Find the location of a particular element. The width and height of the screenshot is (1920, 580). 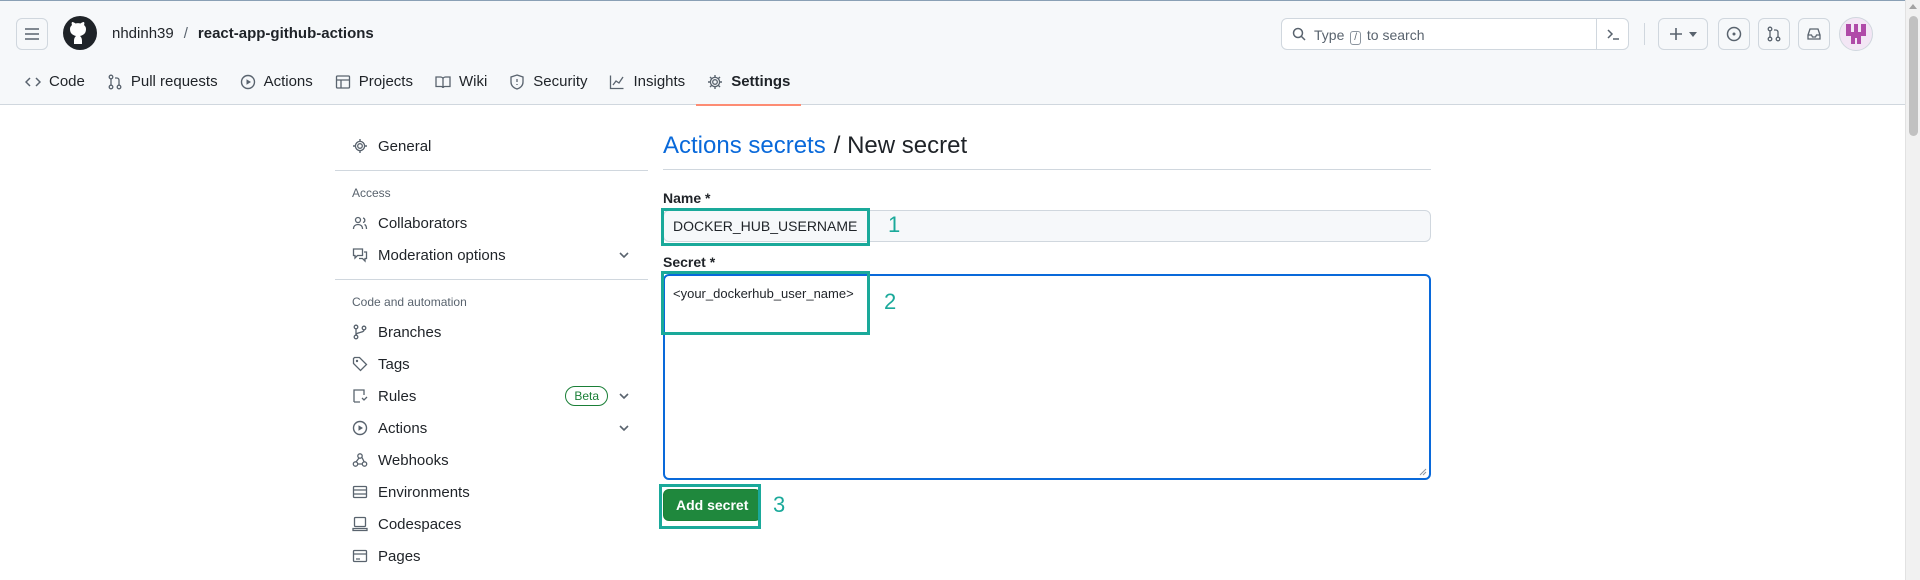

tab-label: Code is located at coordinates (67, 81).